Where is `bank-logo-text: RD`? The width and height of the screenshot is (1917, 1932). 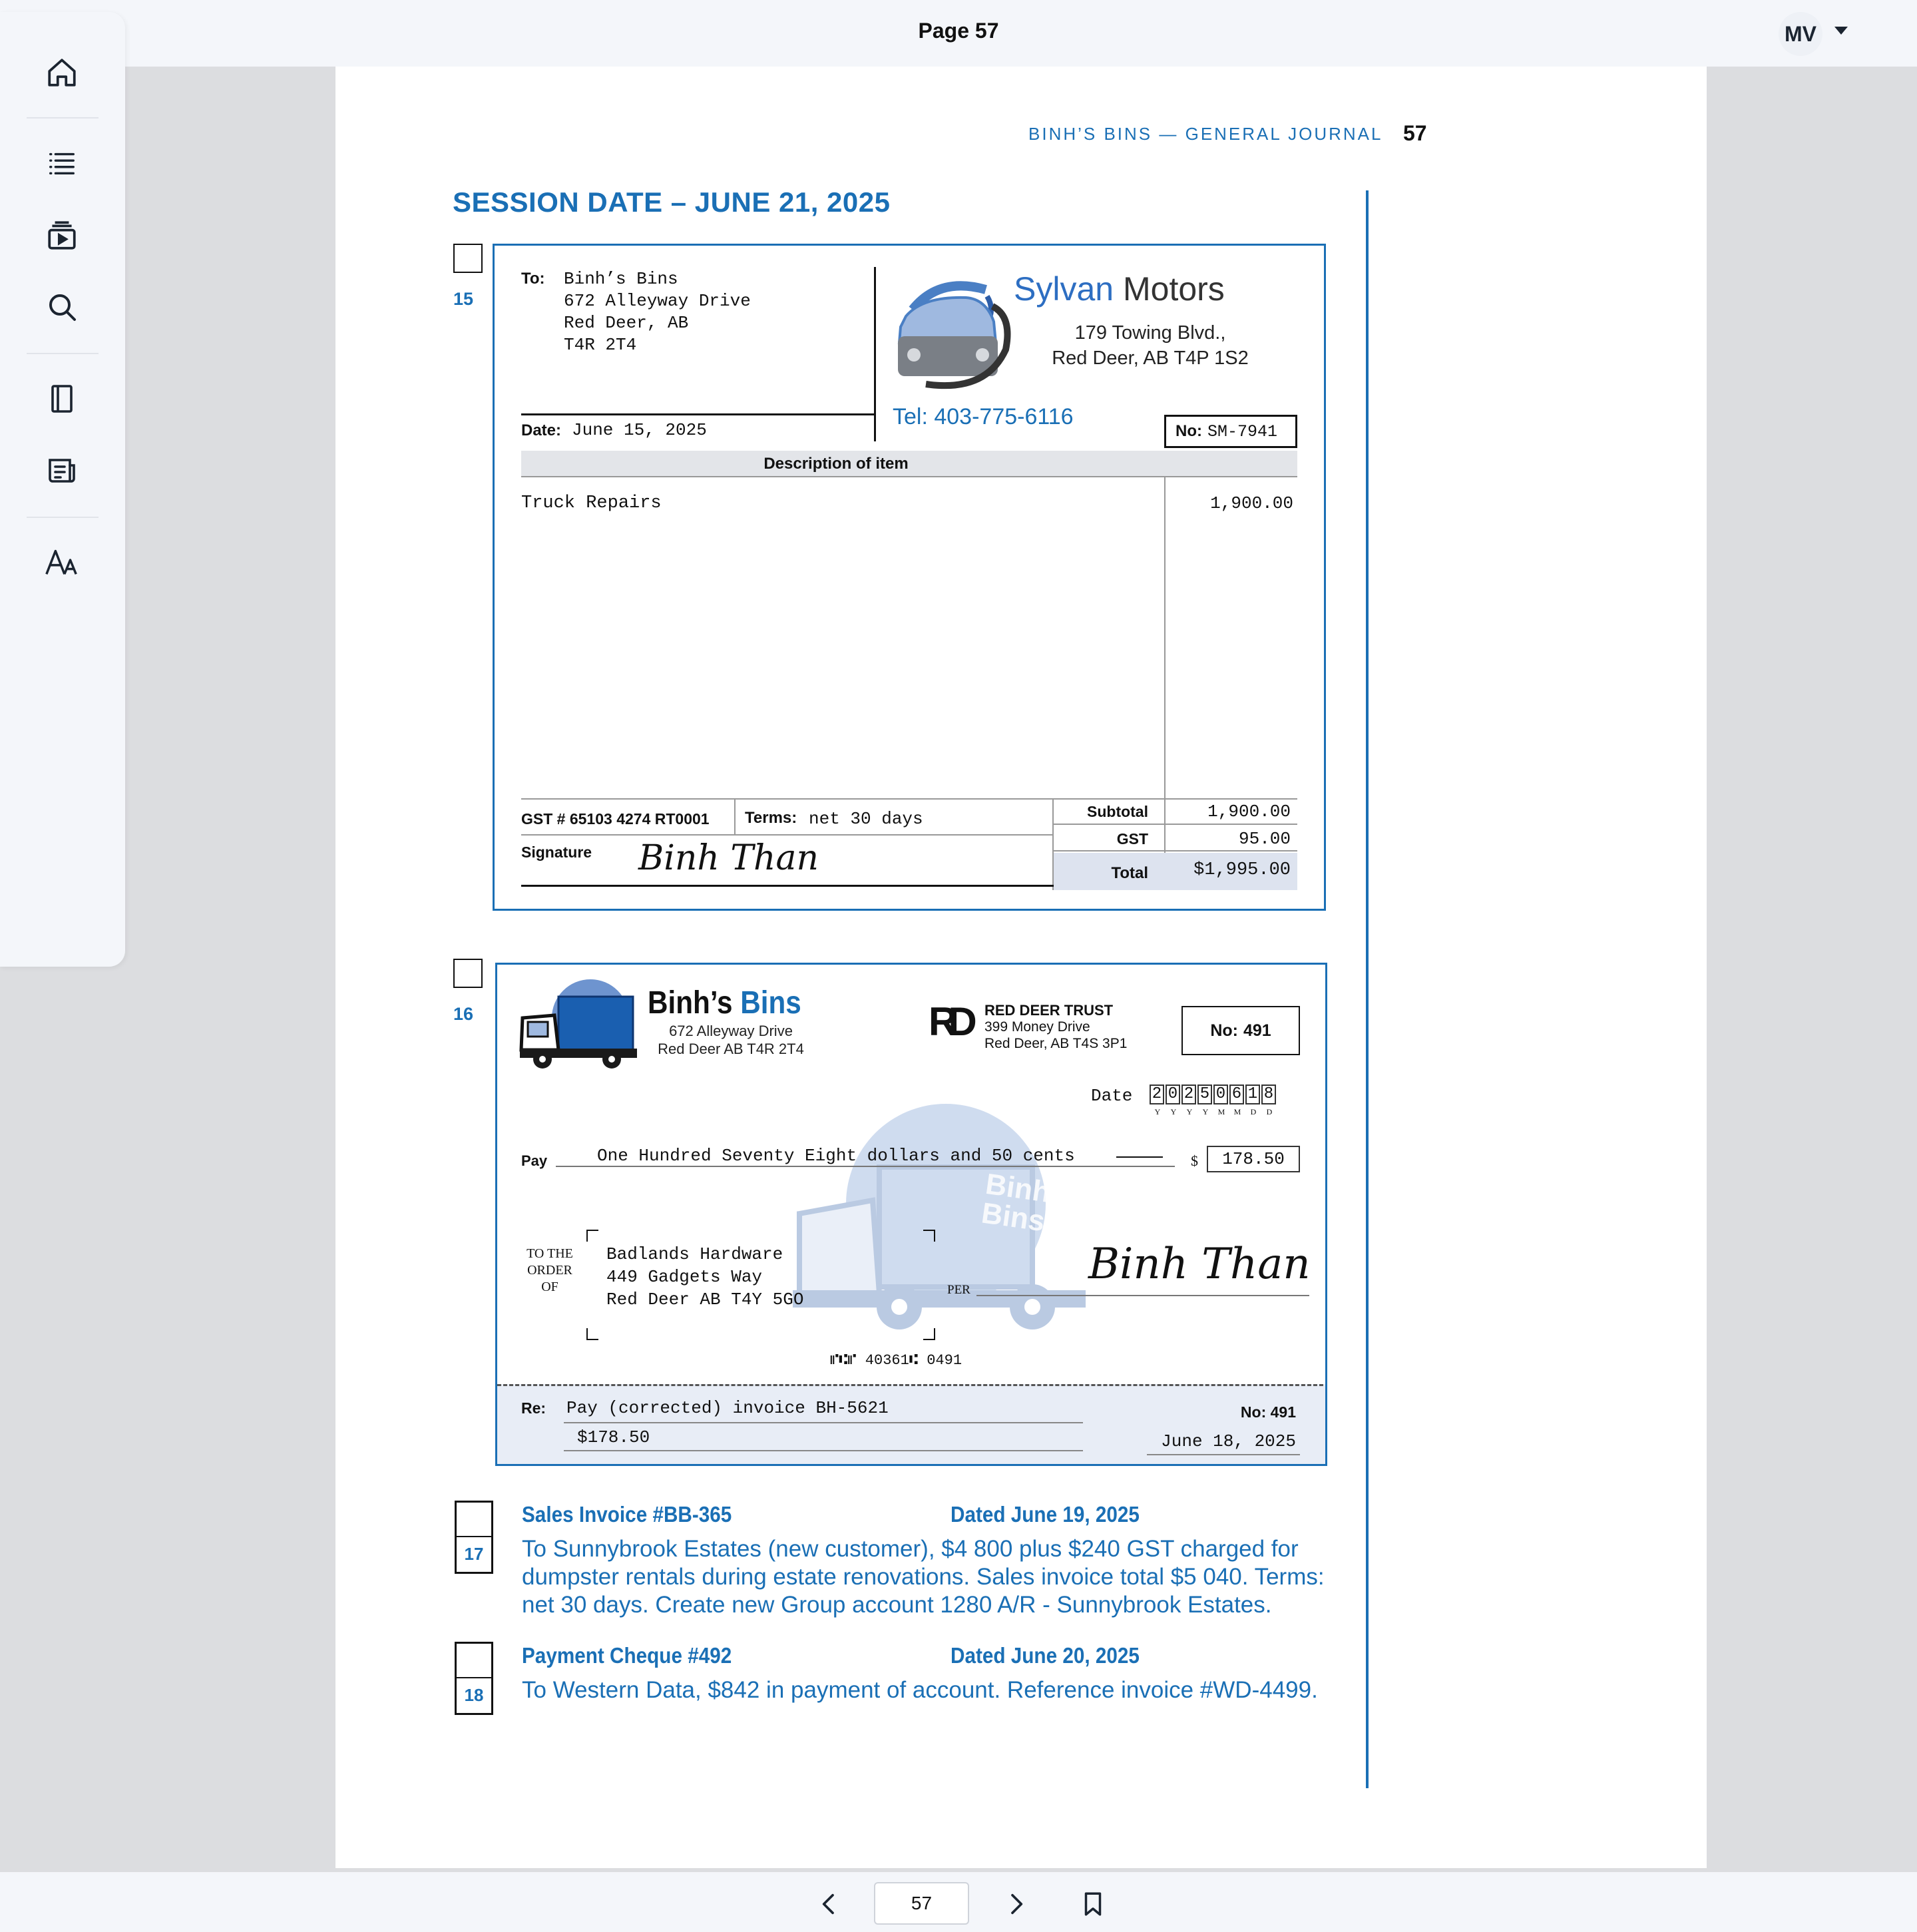 bank-logo-text: RD is located at coordinates (953, 1021).